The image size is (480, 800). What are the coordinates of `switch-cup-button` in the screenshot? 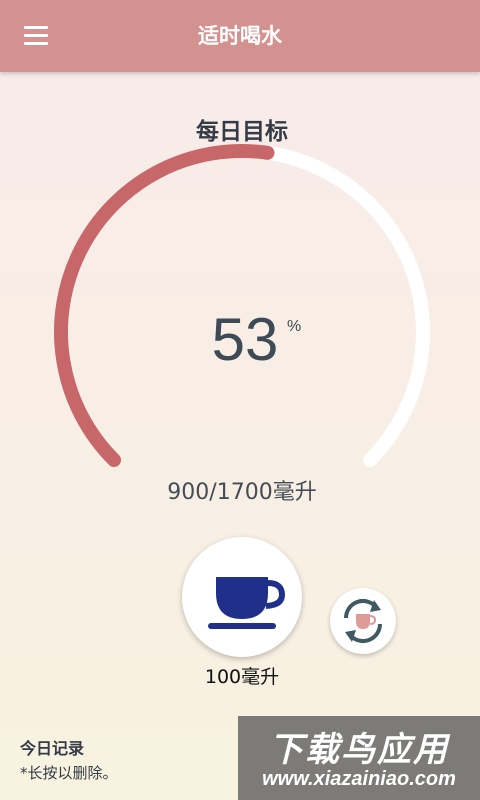 It's located at (363, 621).